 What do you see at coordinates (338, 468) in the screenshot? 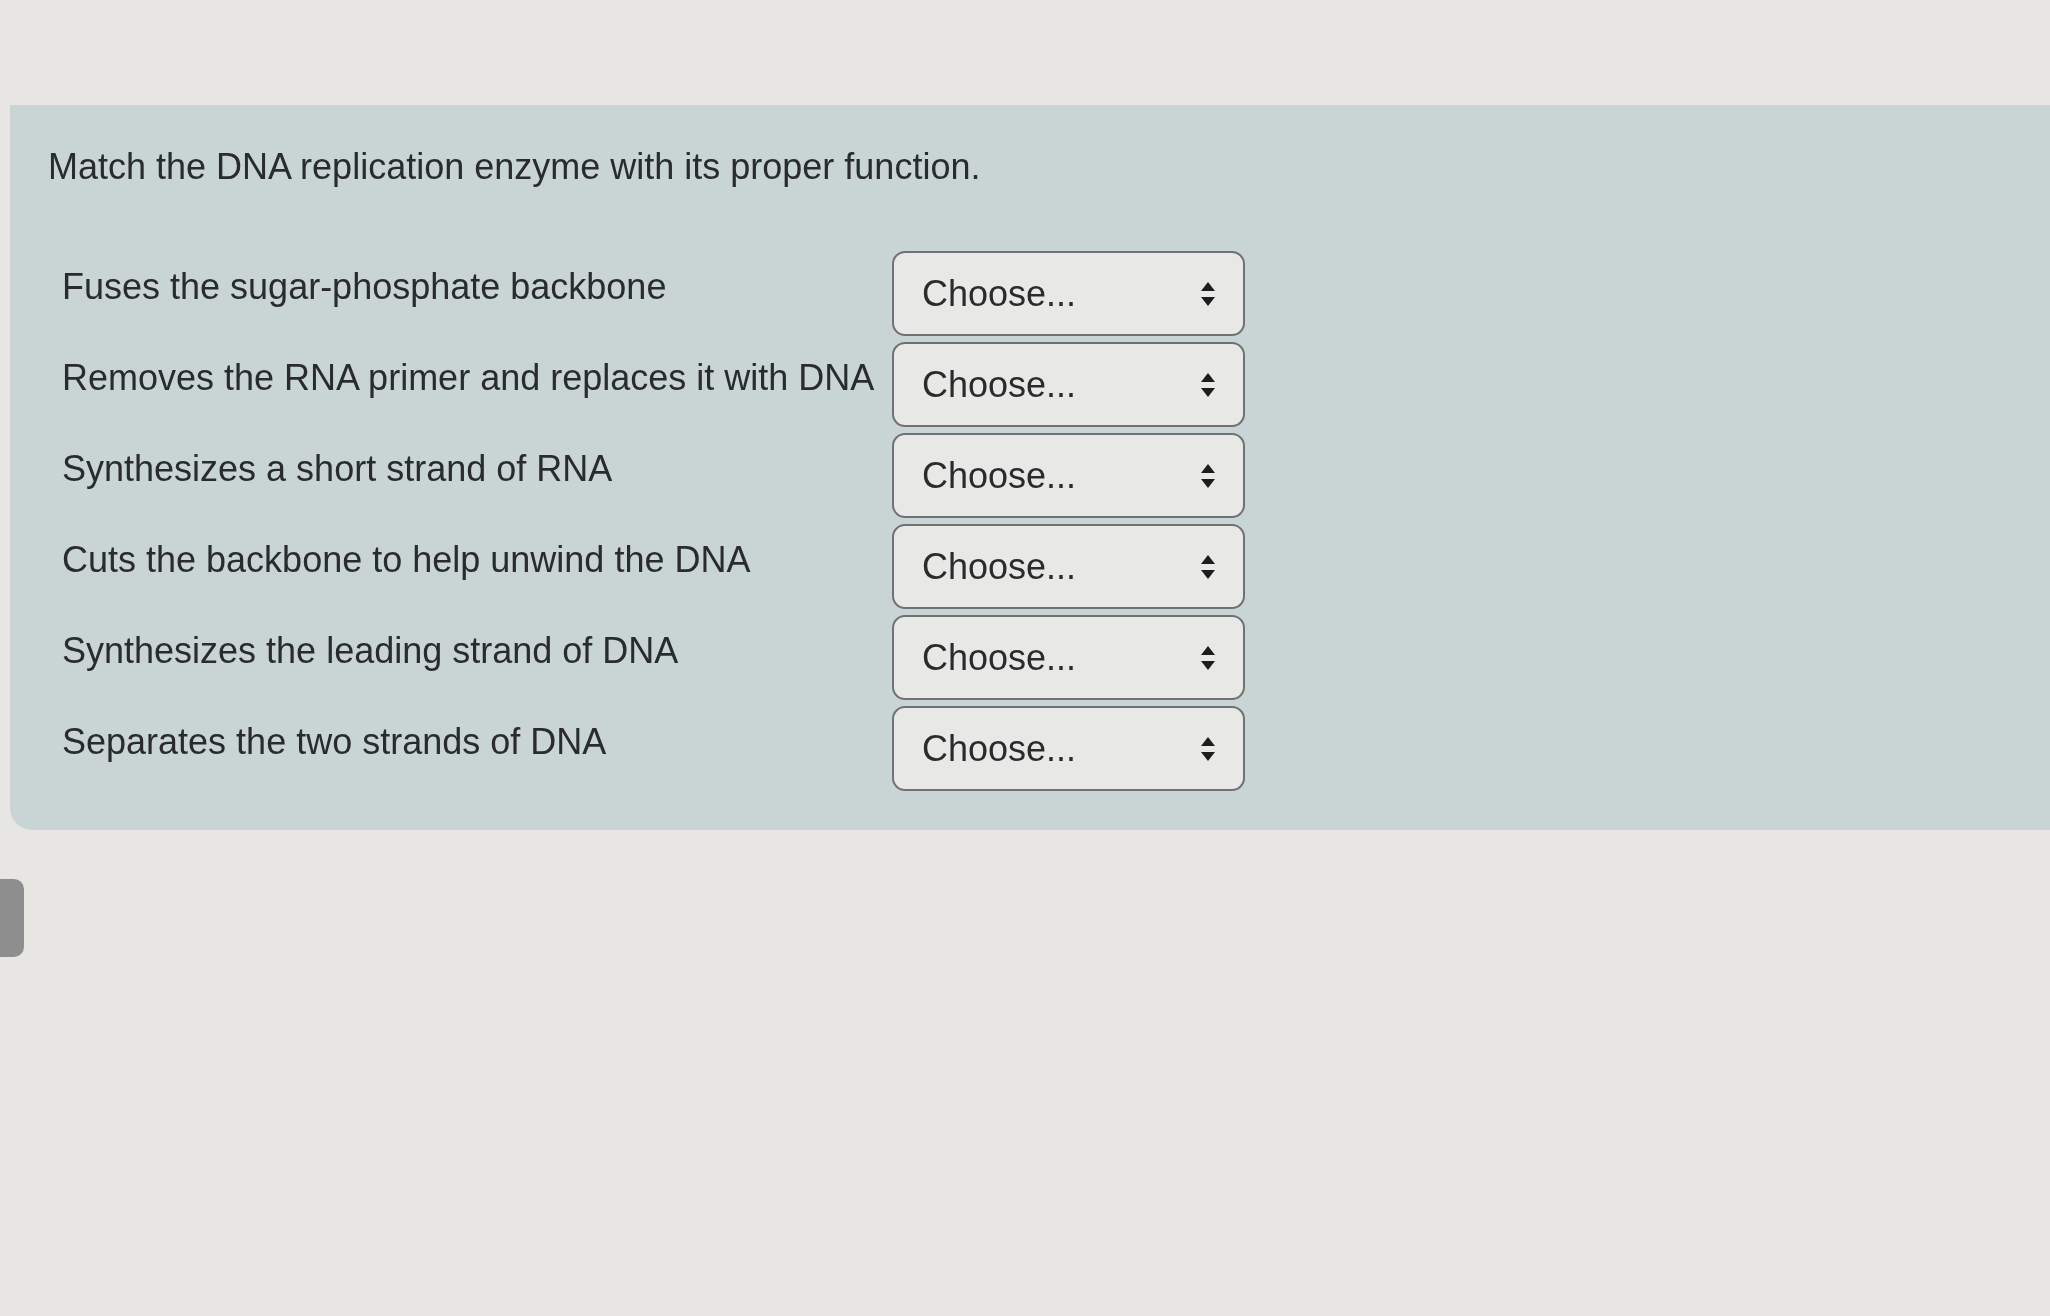
I see `function-label: Synthesizes a short strand of RNA` at bounding box center [338, 468].